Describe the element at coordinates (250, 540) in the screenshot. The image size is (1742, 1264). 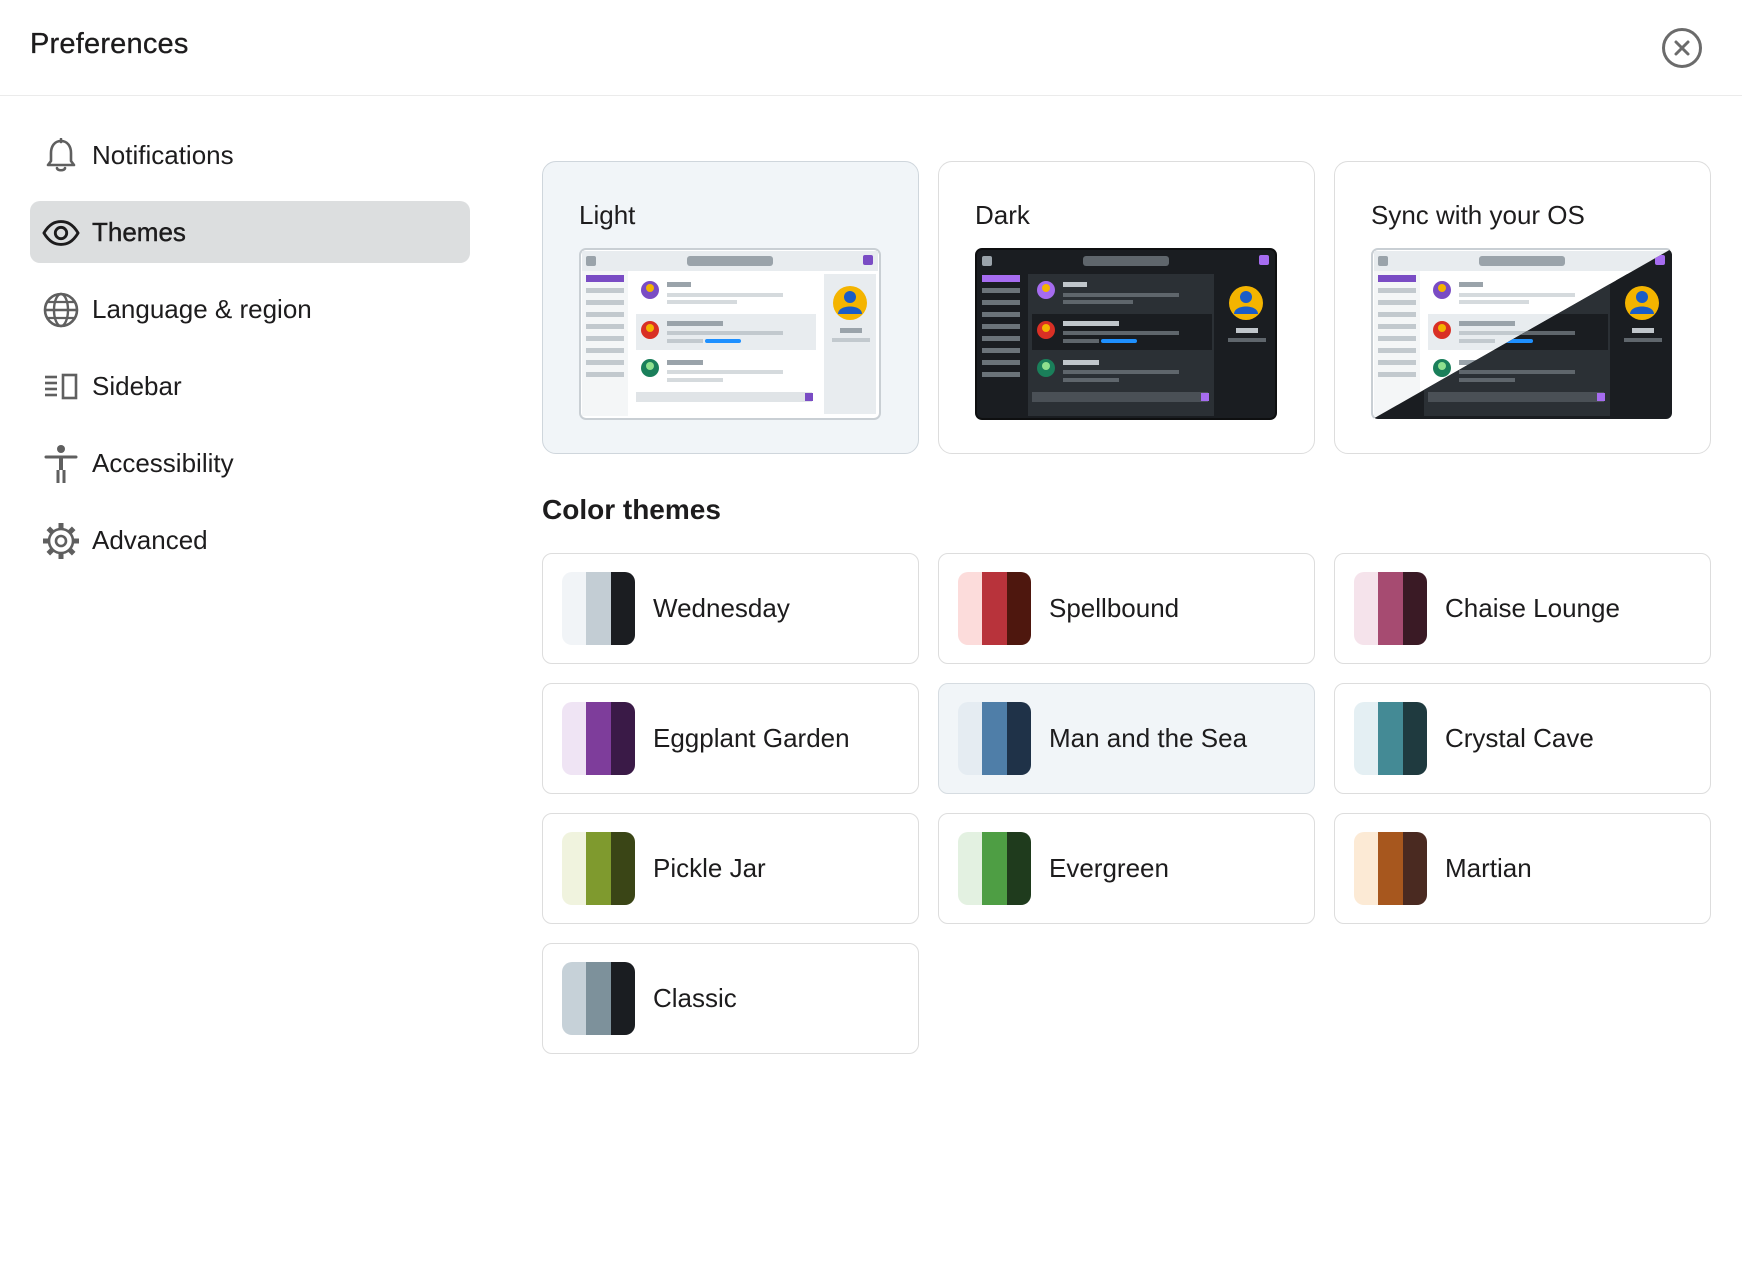
I see `sidebar-item-advanced: Advanced` at that location.